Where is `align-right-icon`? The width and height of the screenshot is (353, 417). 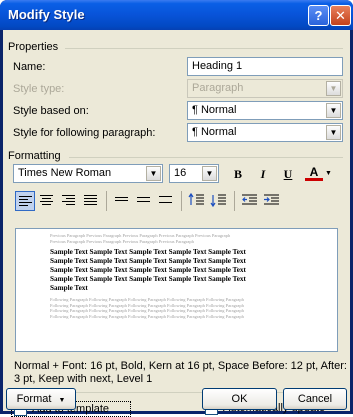 align-right-icon is located at coordinates (68, 200).